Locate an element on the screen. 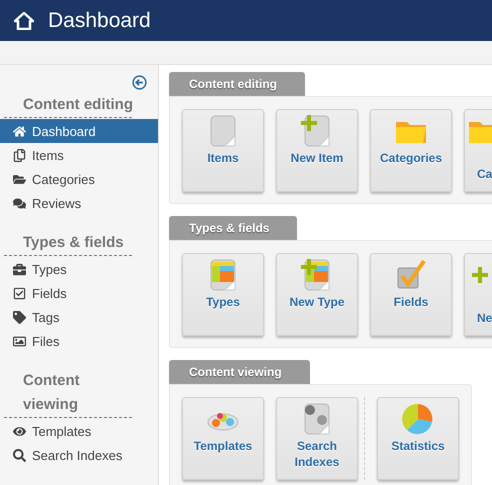 This screenshot has width=492, height=485. dashboard-button: Types is located at coordinates (223, 294).